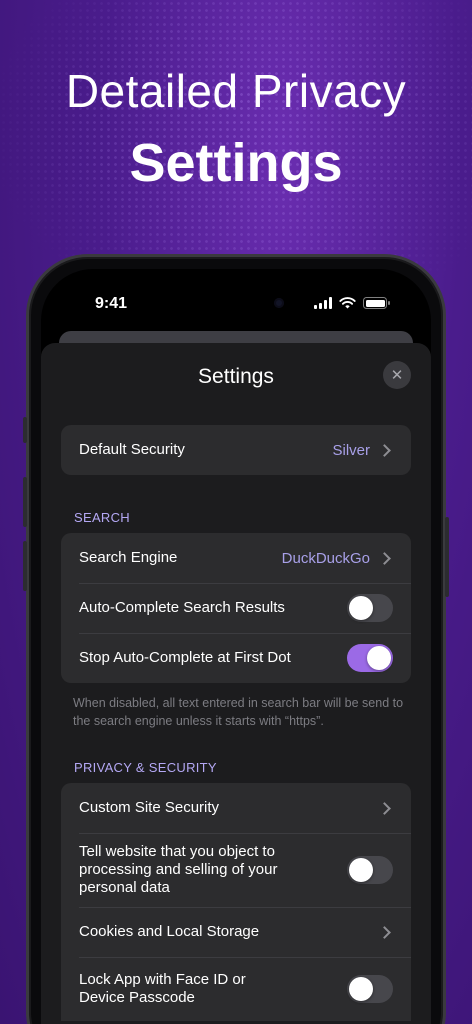  I want to click on status-bar: 9:41, so click(236, 299).